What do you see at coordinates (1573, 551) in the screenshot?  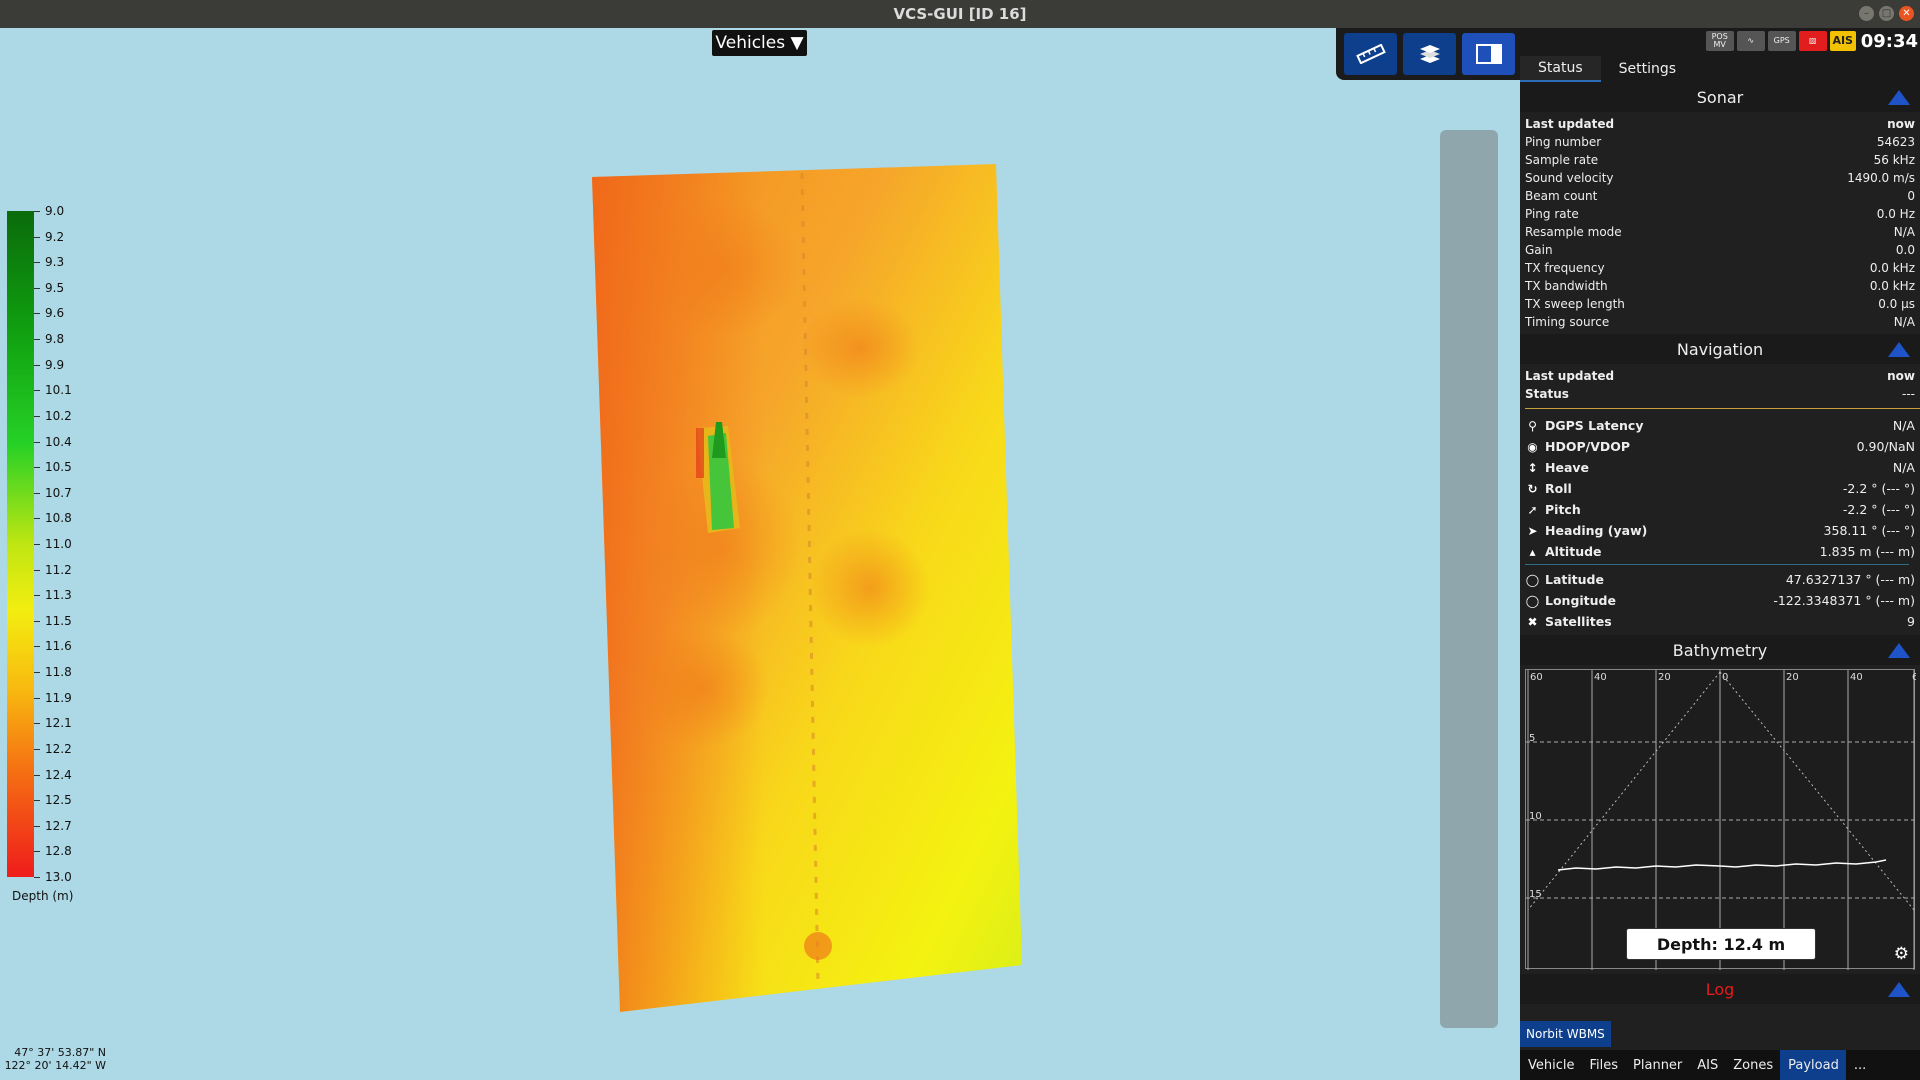 I see `row-label-text: Altitude` at bounding box center [1573, 551].